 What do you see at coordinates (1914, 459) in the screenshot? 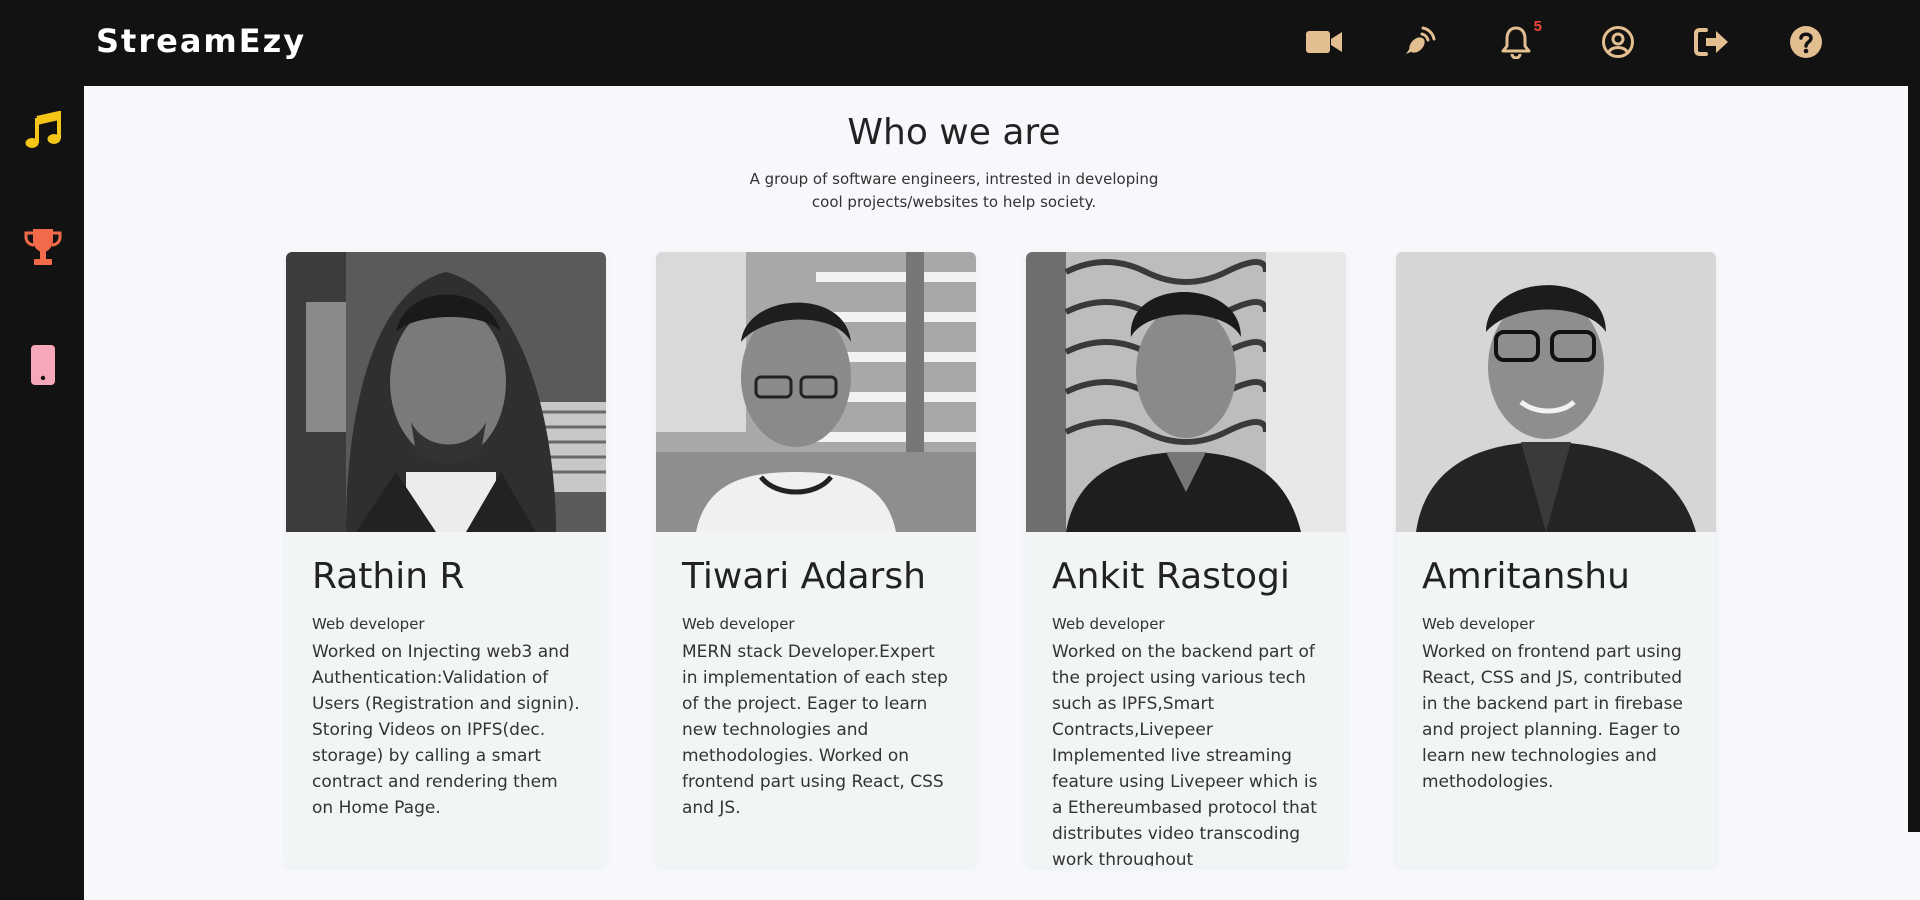
I see `scrollbar-track` at bounding box center [1914, 459].